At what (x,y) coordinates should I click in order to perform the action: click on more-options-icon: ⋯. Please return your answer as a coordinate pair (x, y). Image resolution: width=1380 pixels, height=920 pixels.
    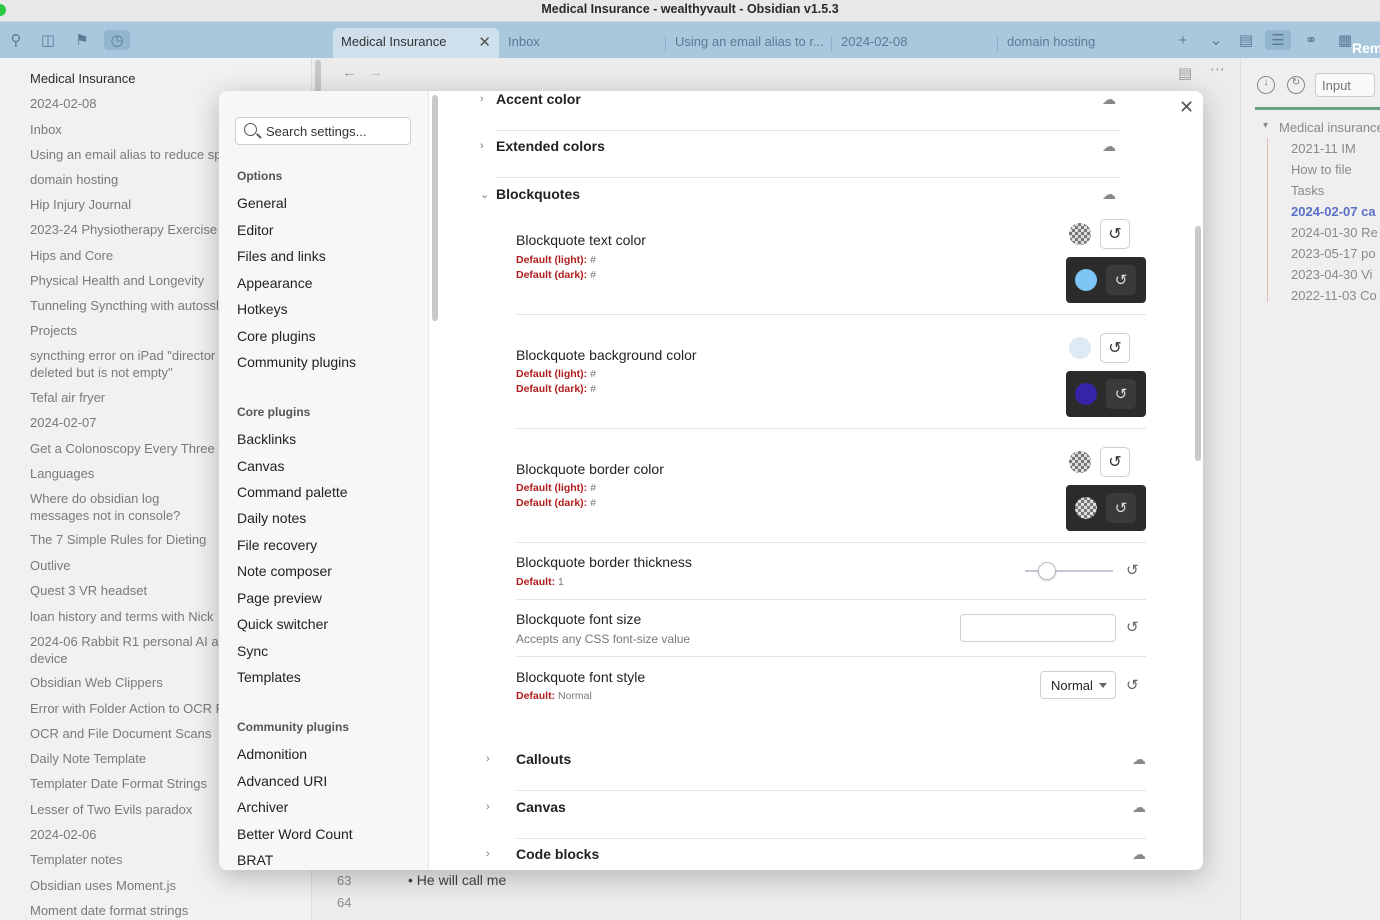
    Looking at the image, I should click on (1217, 69).